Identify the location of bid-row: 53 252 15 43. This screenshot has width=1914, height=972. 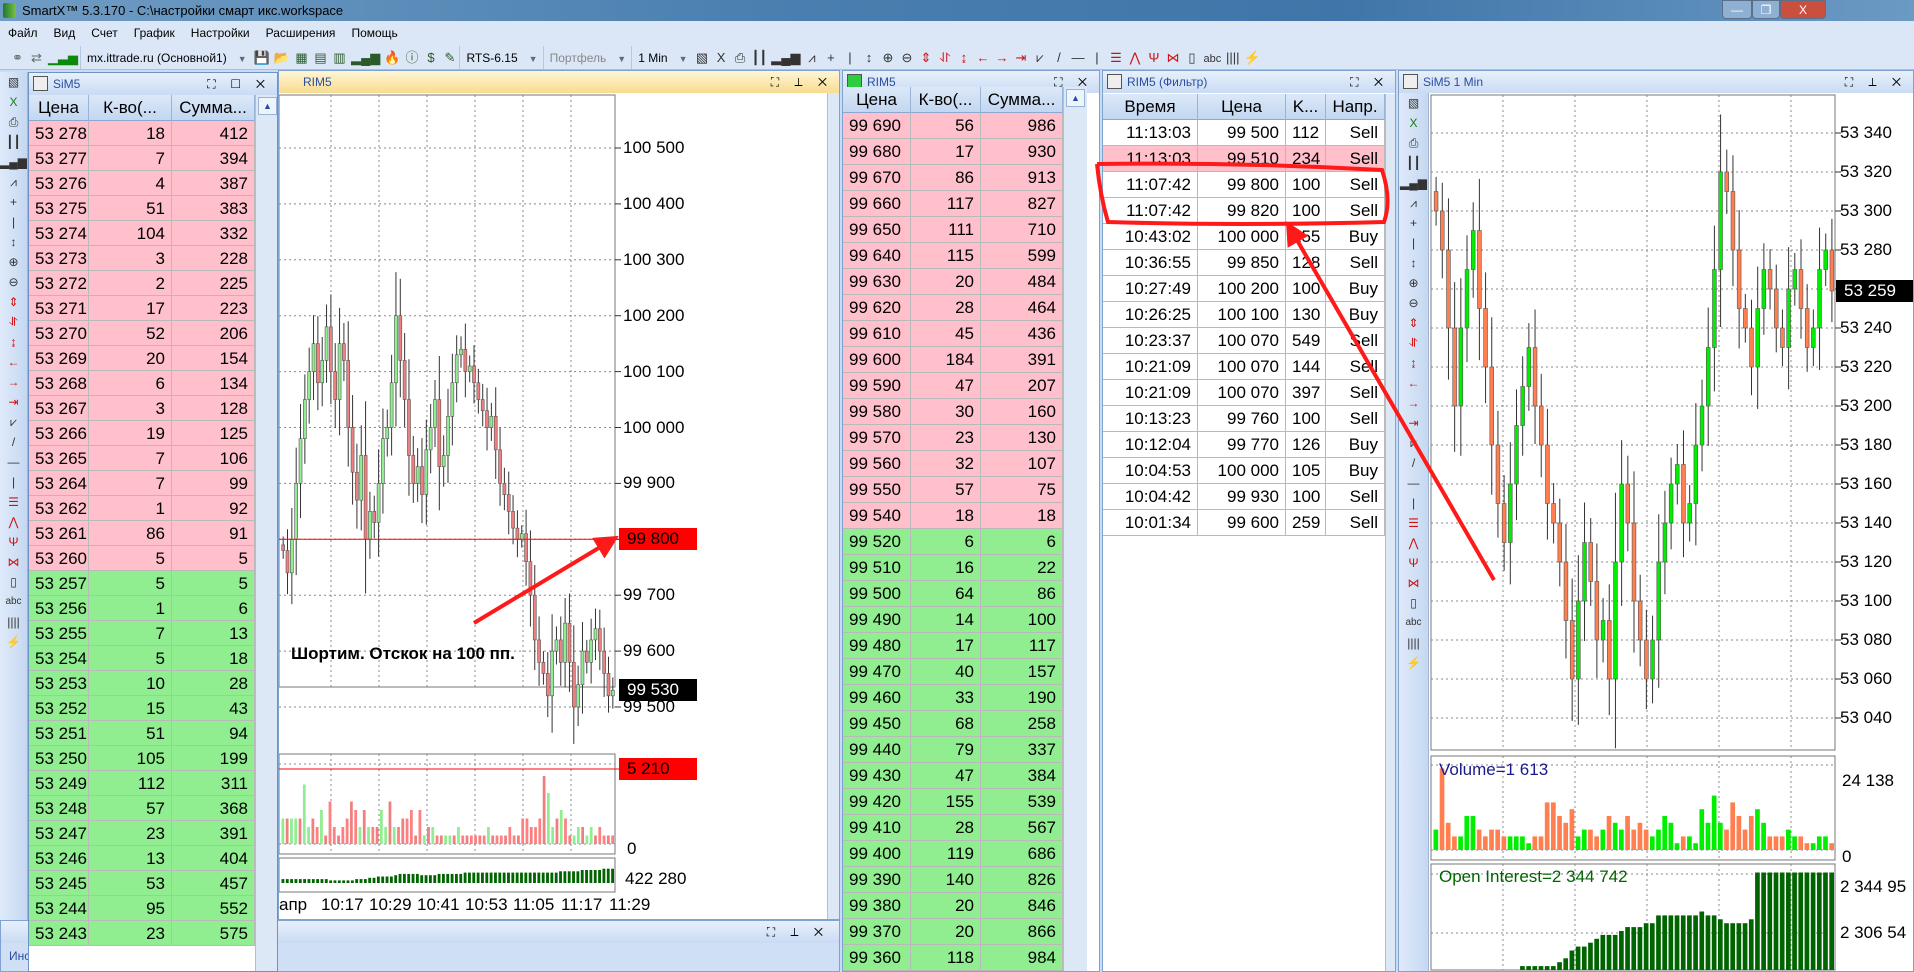
(142, 708).